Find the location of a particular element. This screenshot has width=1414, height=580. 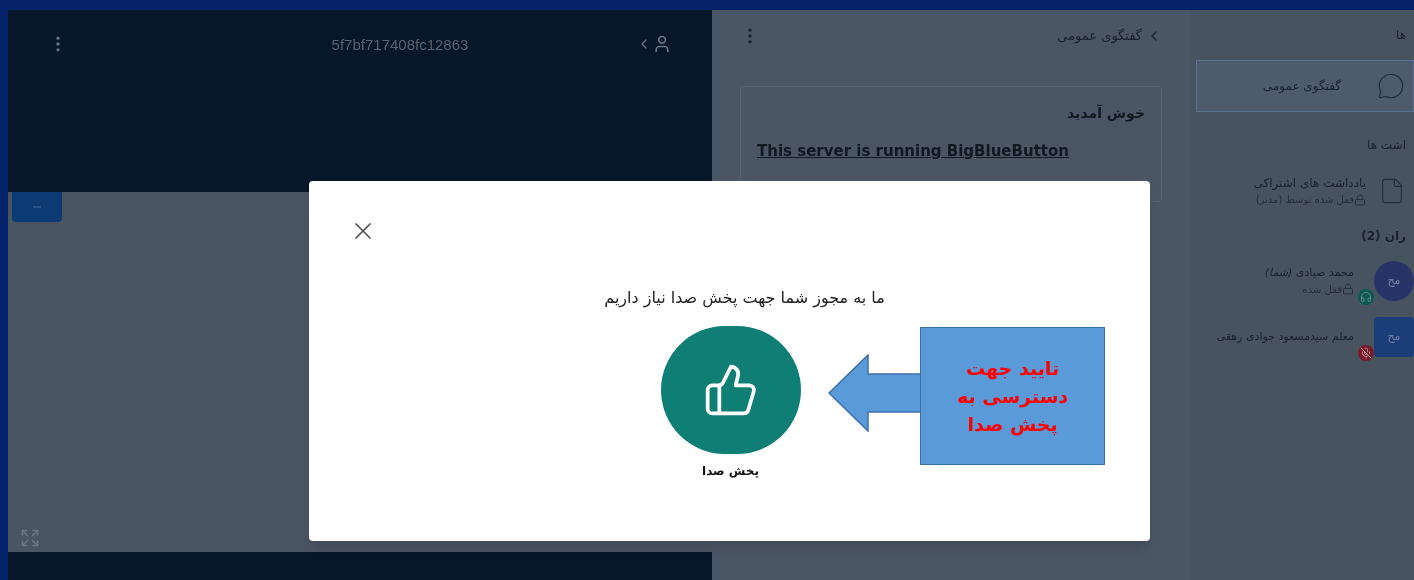

message-sender: خوش آمدید is located at coordinates (1105, 113).